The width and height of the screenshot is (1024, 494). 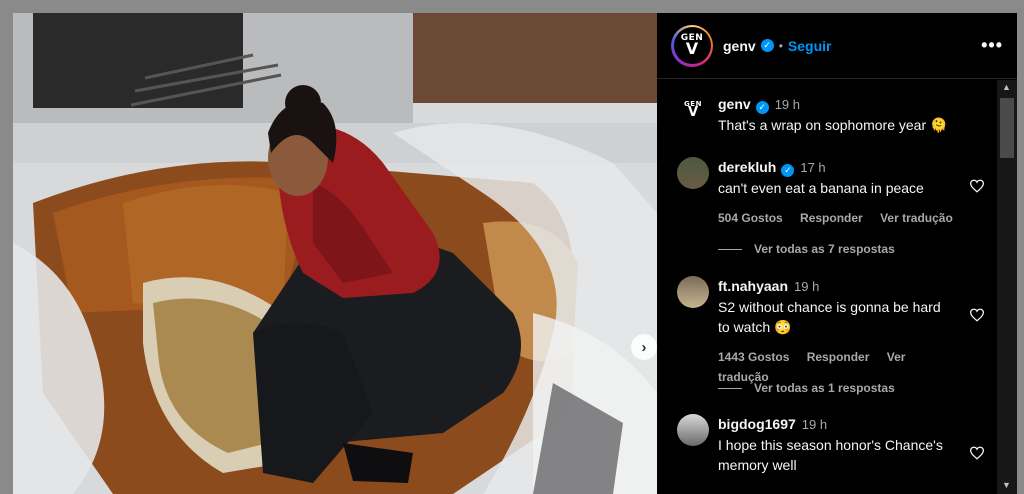 I want to click on comment-time: 17 h, so click(x=812, y=167).